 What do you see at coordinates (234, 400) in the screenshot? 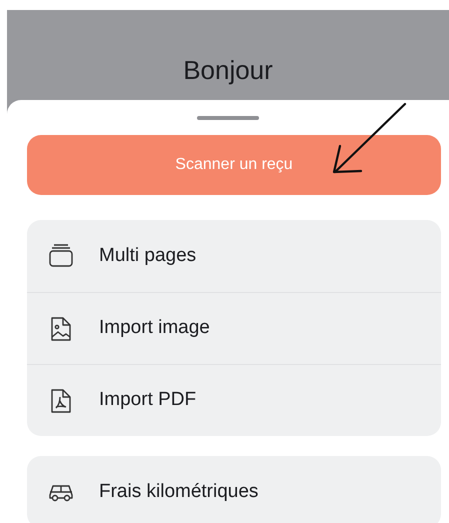
I see `menu-item: Import PDF` at bounding box center [234, 400].